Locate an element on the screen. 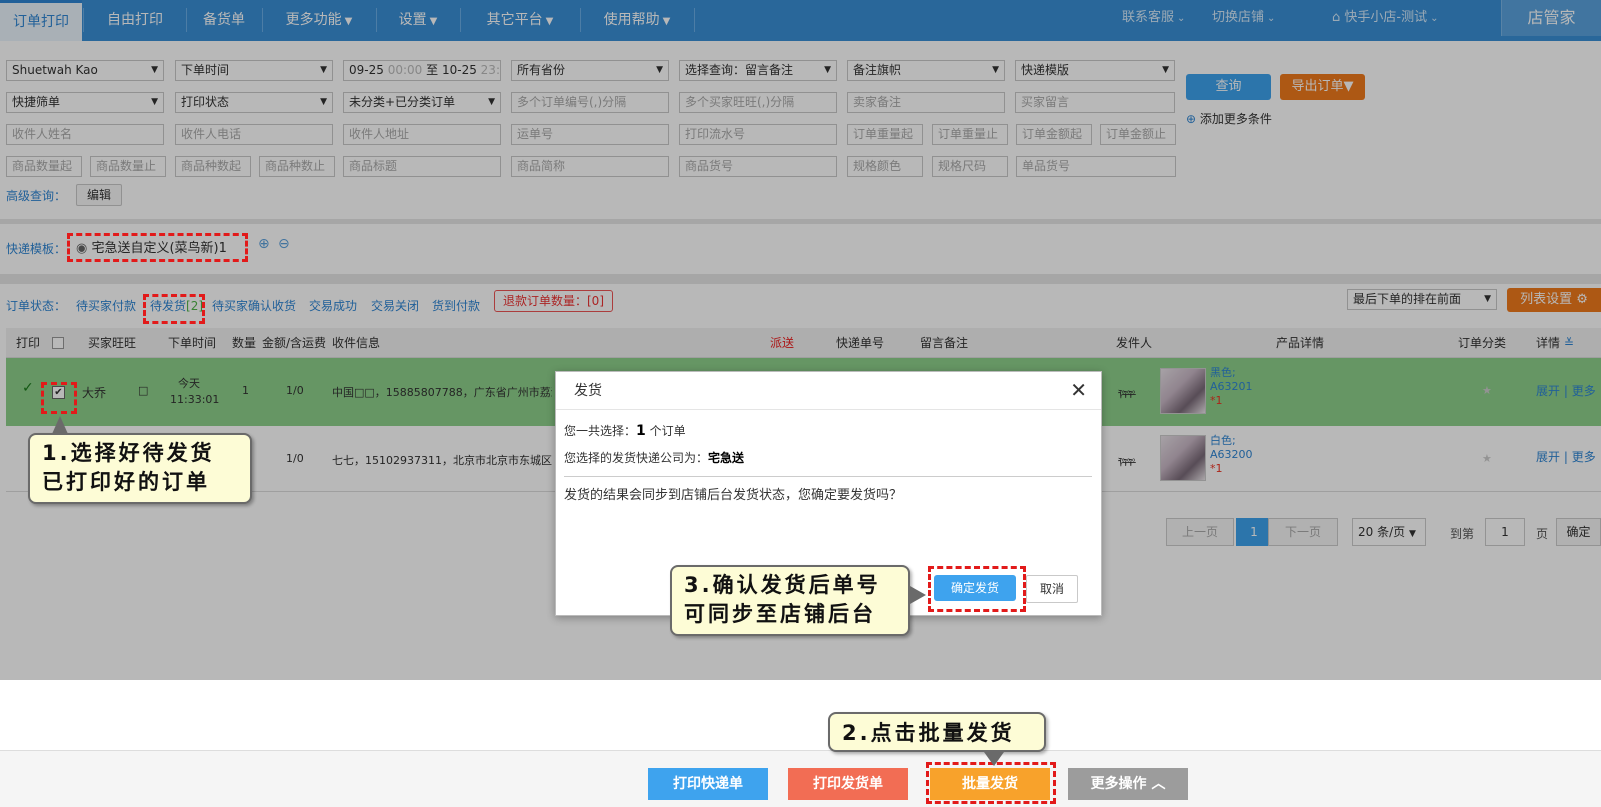 The height and width of the screenshot is (807, 1601). more-operations-button: 更多操作 ︿ is located at coordinates (1128, 784).